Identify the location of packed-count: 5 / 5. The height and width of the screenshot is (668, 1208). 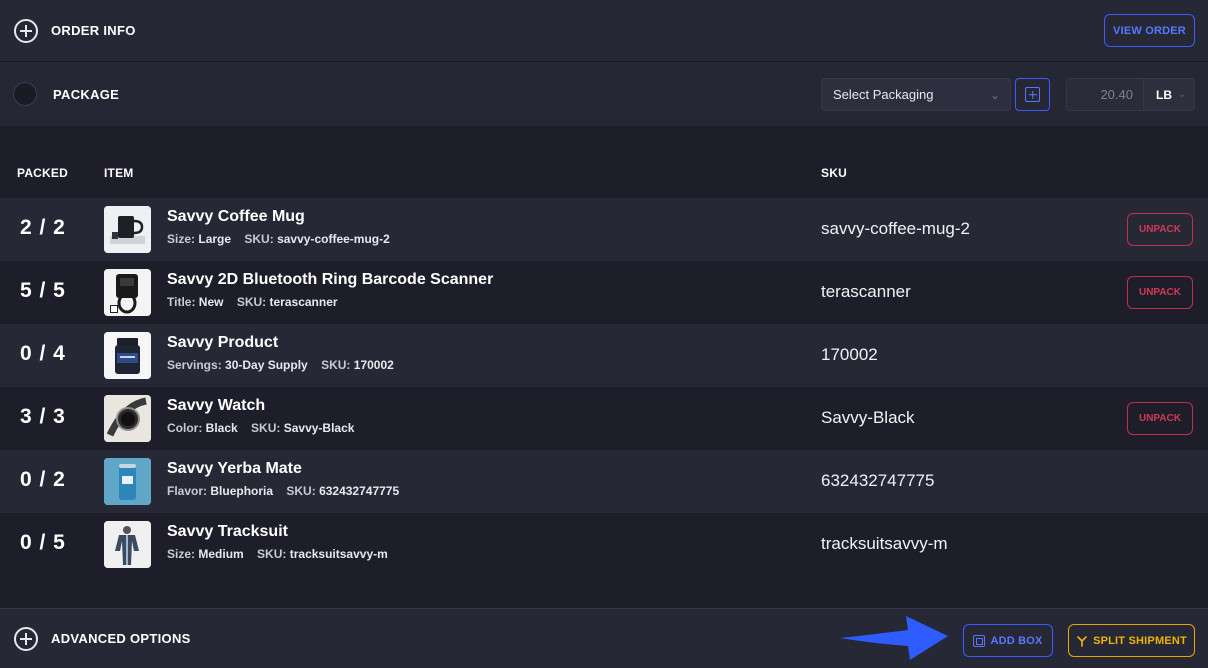
(43, 290).